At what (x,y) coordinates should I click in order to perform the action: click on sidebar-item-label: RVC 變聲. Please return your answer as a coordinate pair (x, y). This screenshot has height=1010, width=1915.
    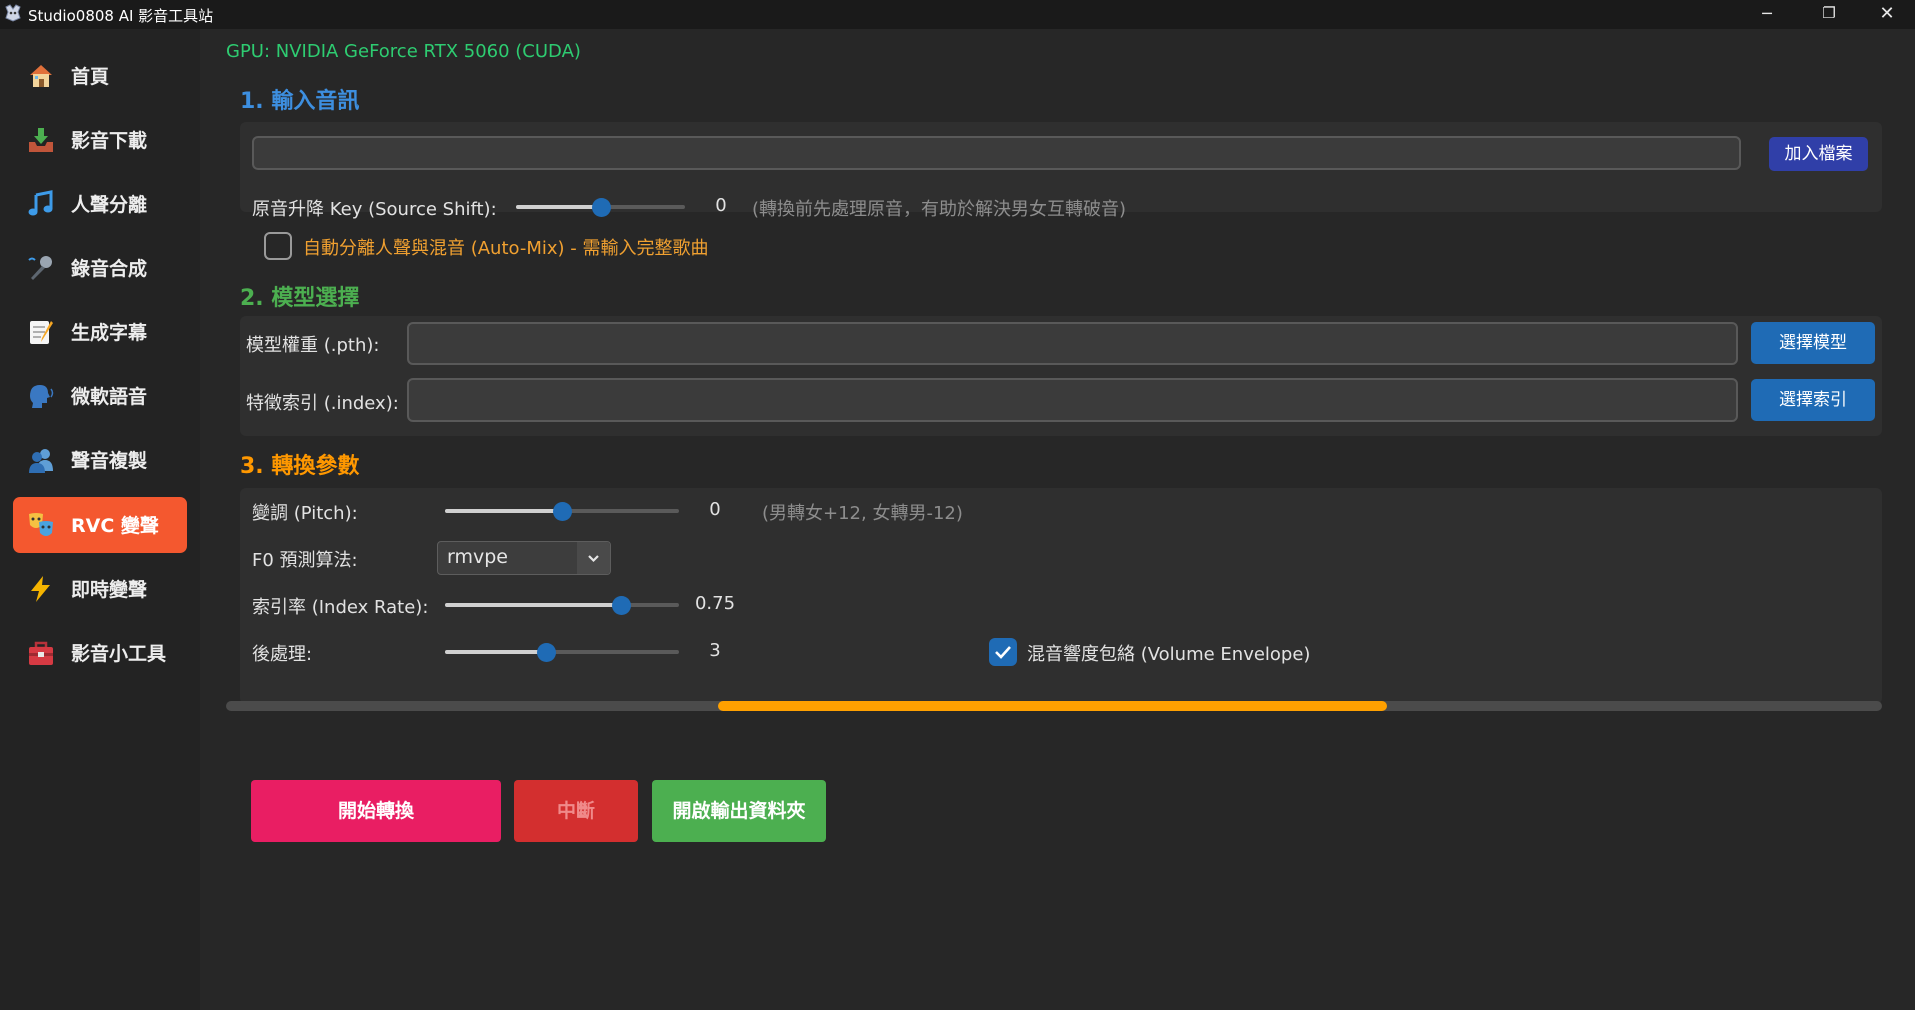
    Looking at the image, I should click on (115, 526).